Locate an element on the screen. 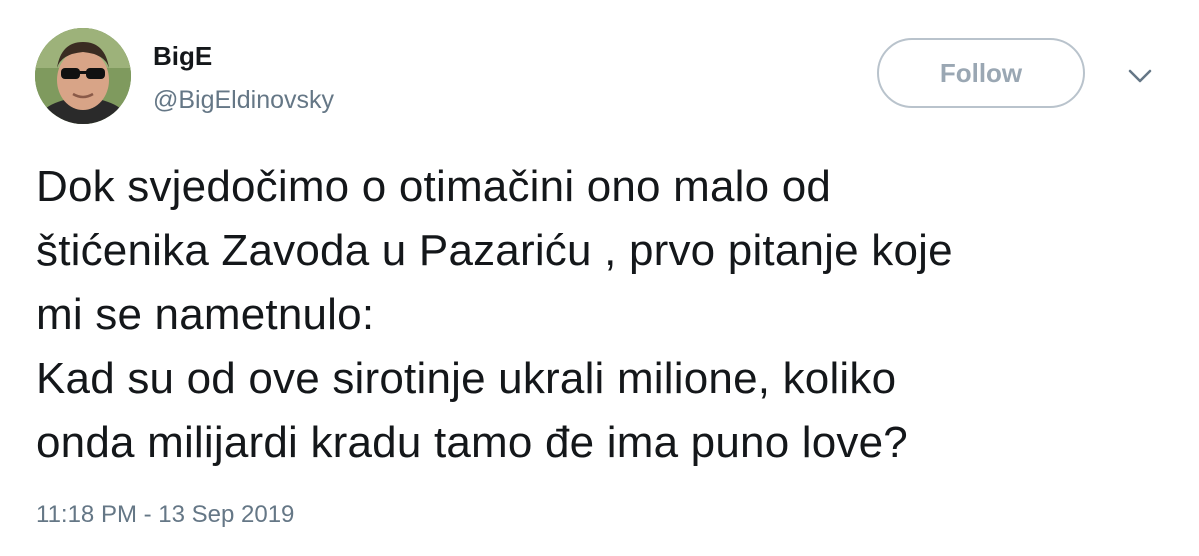 This screenshot has width=1199, height=556. avatar-image is located at coordinates (83, 76).